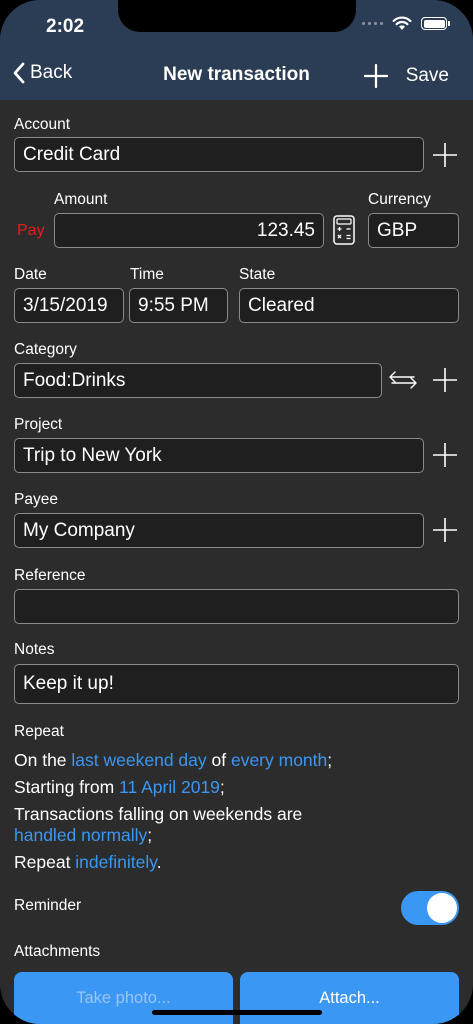 The image size is (473, 1024). I want to click on repeat-frequency-link: every month, so click(279, 760).